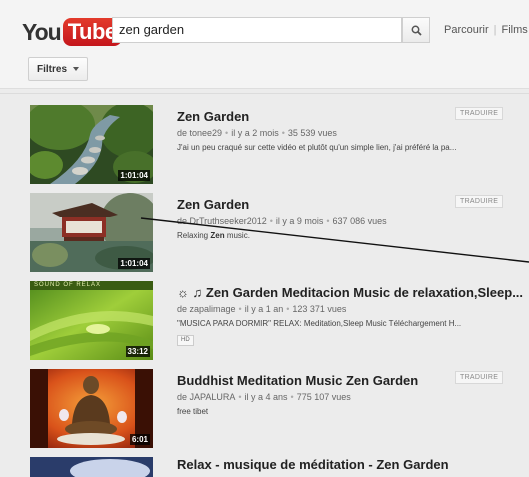 The width and height of the screenshot is (529, 477). I want to click on search-button, so click(416, 30).